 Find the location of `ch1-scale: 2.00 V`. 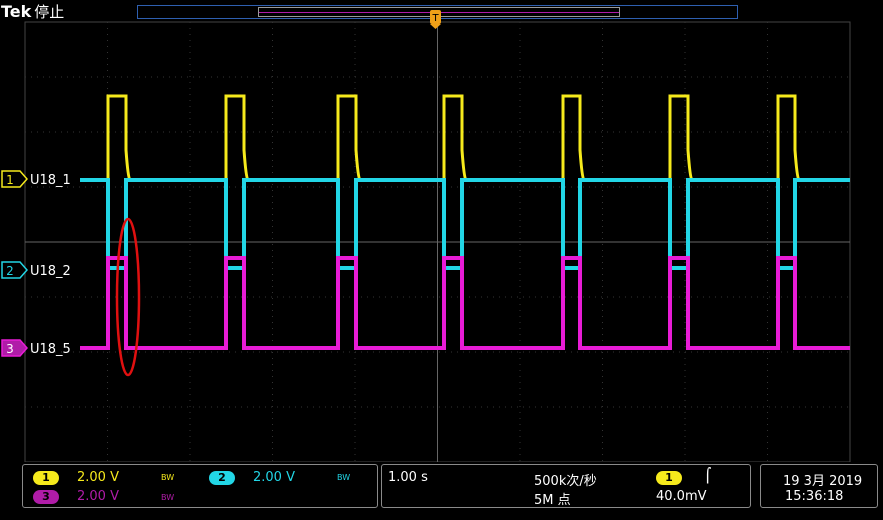

ch1-scale: 2.00 V is located at coordinates (98, 477).